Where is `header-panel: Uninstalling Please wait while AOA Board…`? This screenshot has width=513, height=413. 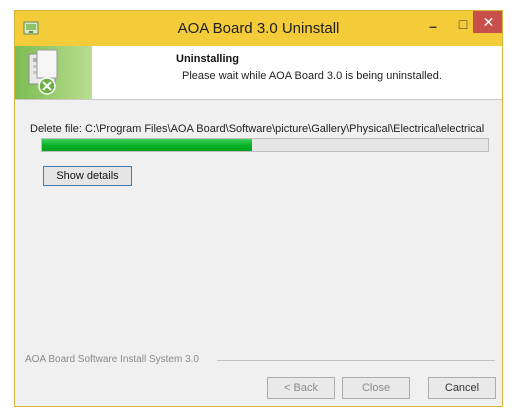 header-panel: Uninstalling Please wait while AOA Board… is located at coordinates (258, 73).